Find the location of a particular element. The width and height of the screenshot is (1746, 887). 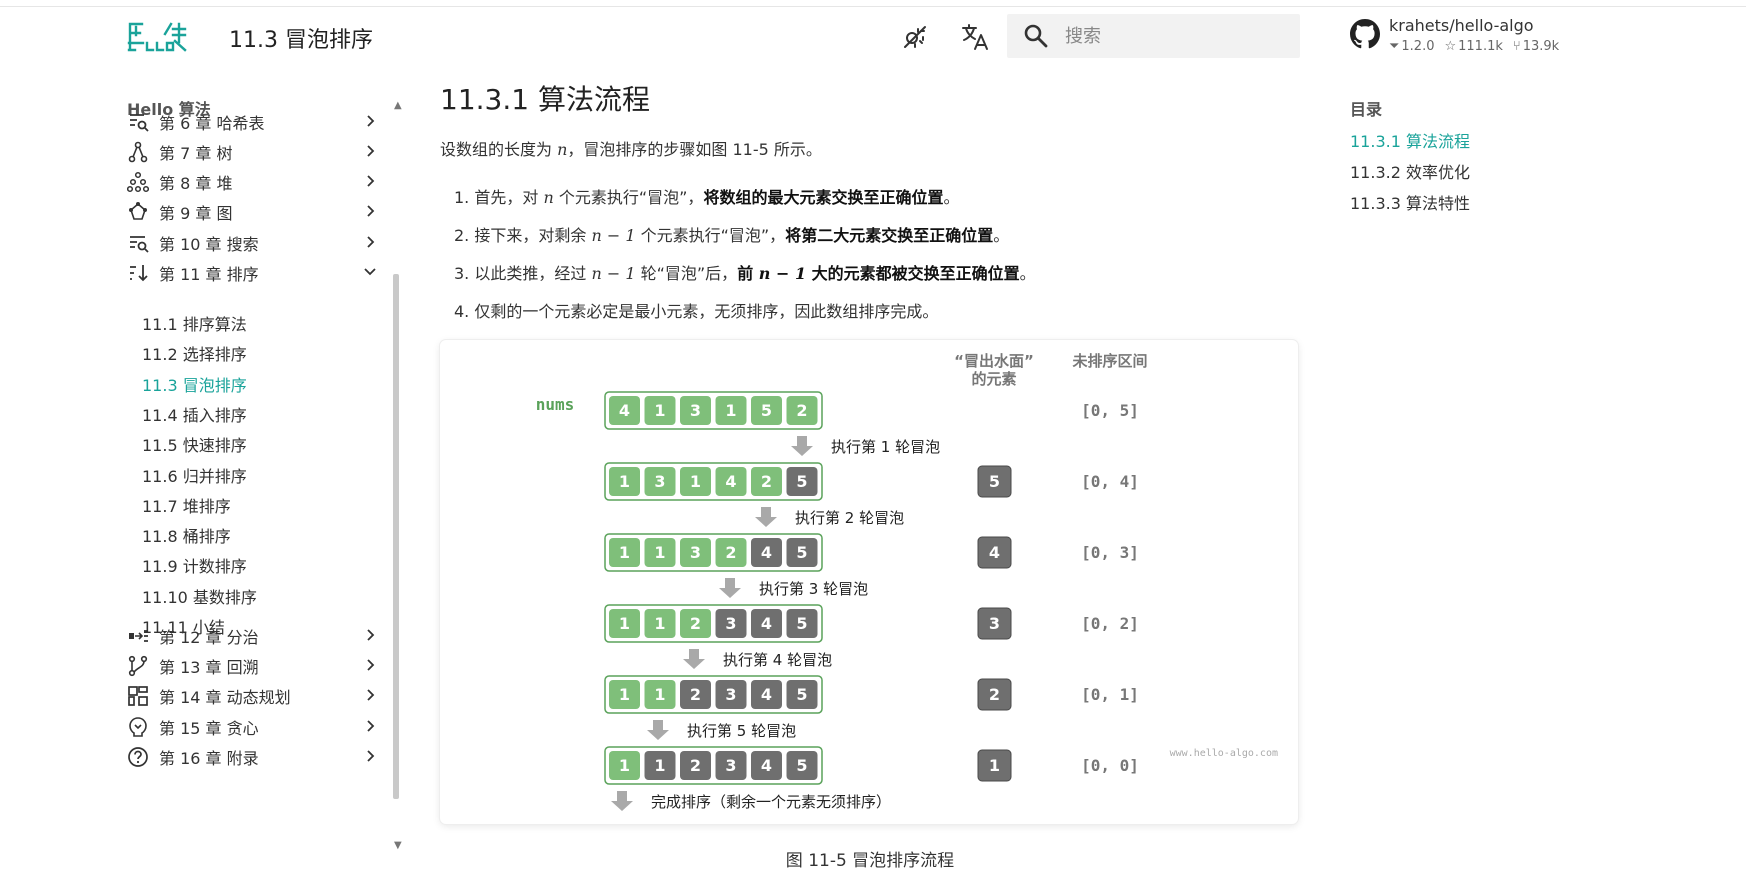

toc-item: 11.3.3 算法特性 is located at coordinates (1410, 202).